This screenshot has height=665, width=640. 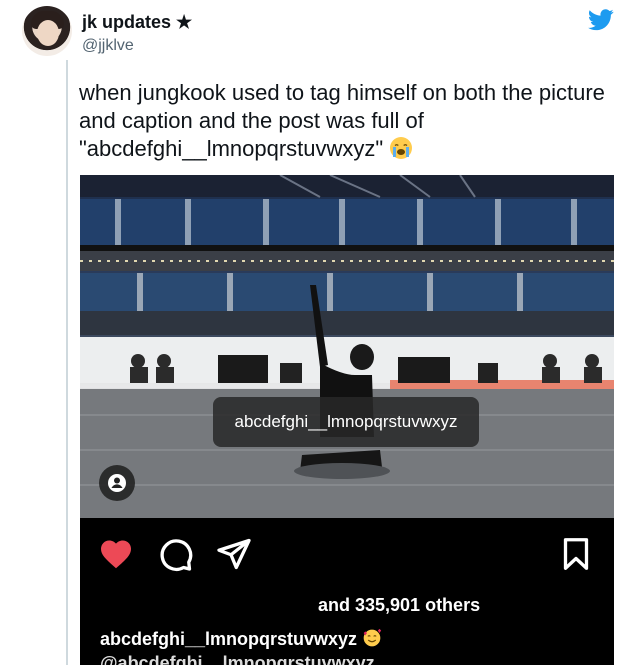 What do you see at coordinates (137, 22) in the screenshot?
I see `author-display-name: jk updates ★` at bounding box center [137, 22].